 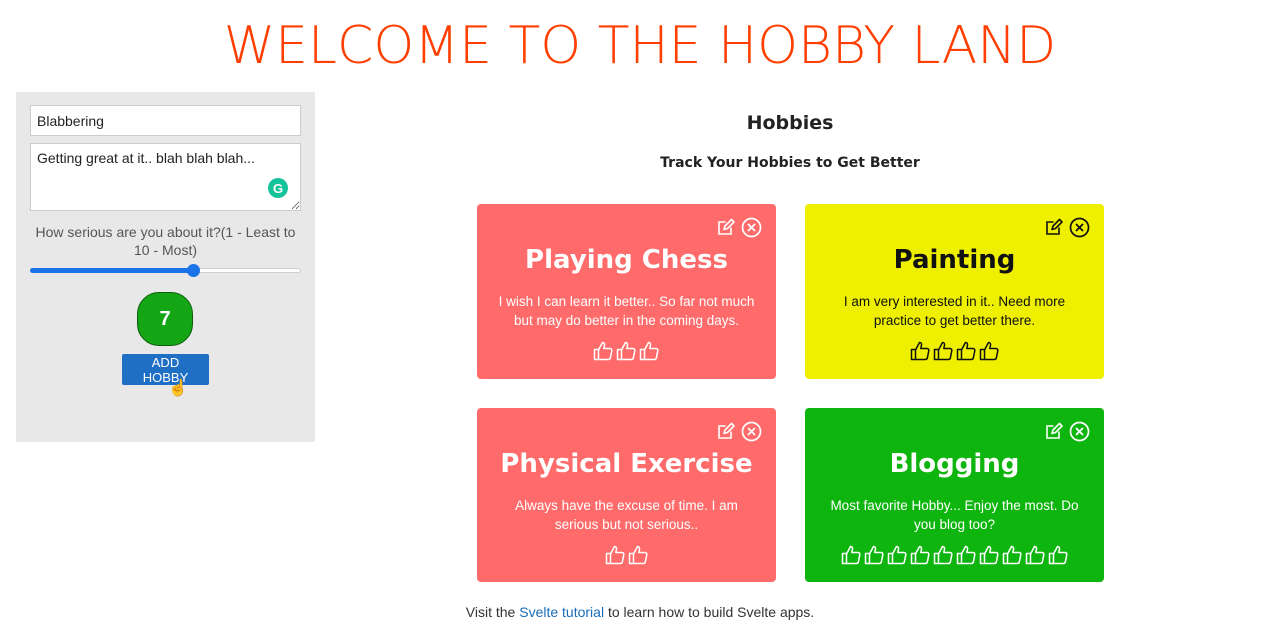 I want to click on rating-value-badge: 7, so click(x=165, y=319).